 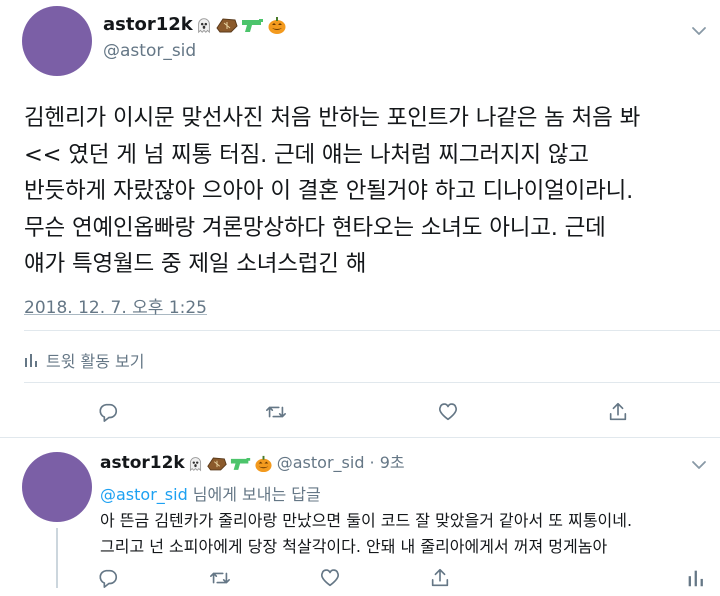 What do you see at coordinates (57, 558) in the screenshot?
I see `thread-line` at bounding box center [57, 558].